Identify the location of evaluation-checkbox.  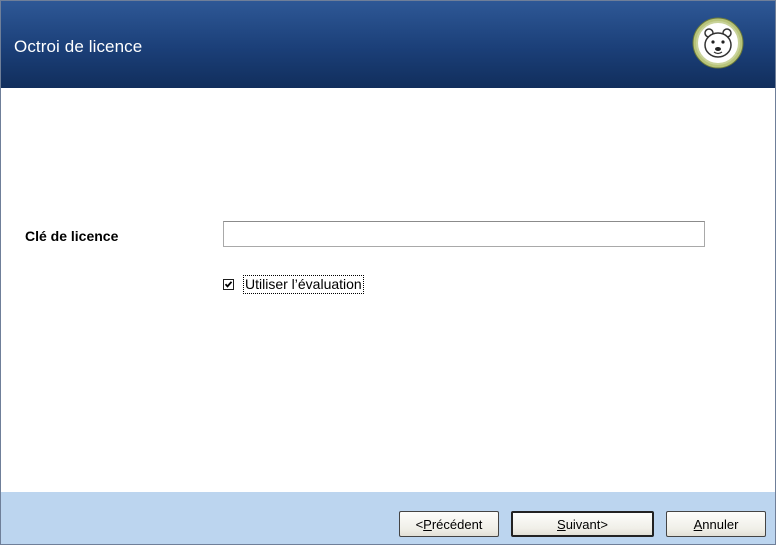
(228, 284).